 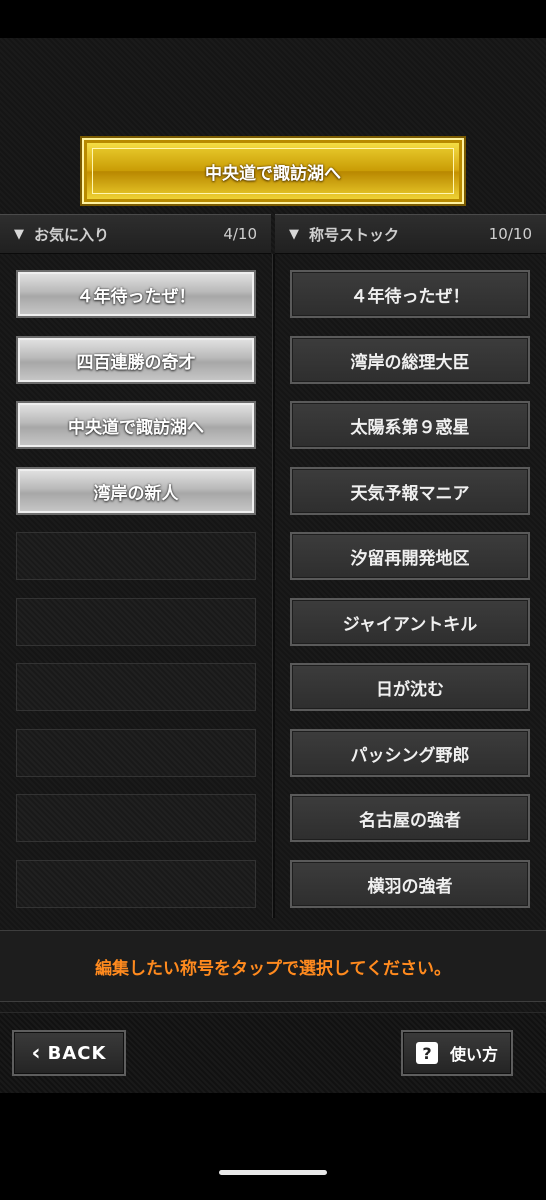 What do you see at coordinates (410, 622) in the screenshot?
I see `stock-slot-6: ジャイアントキル` at bounding box center [410, 622].